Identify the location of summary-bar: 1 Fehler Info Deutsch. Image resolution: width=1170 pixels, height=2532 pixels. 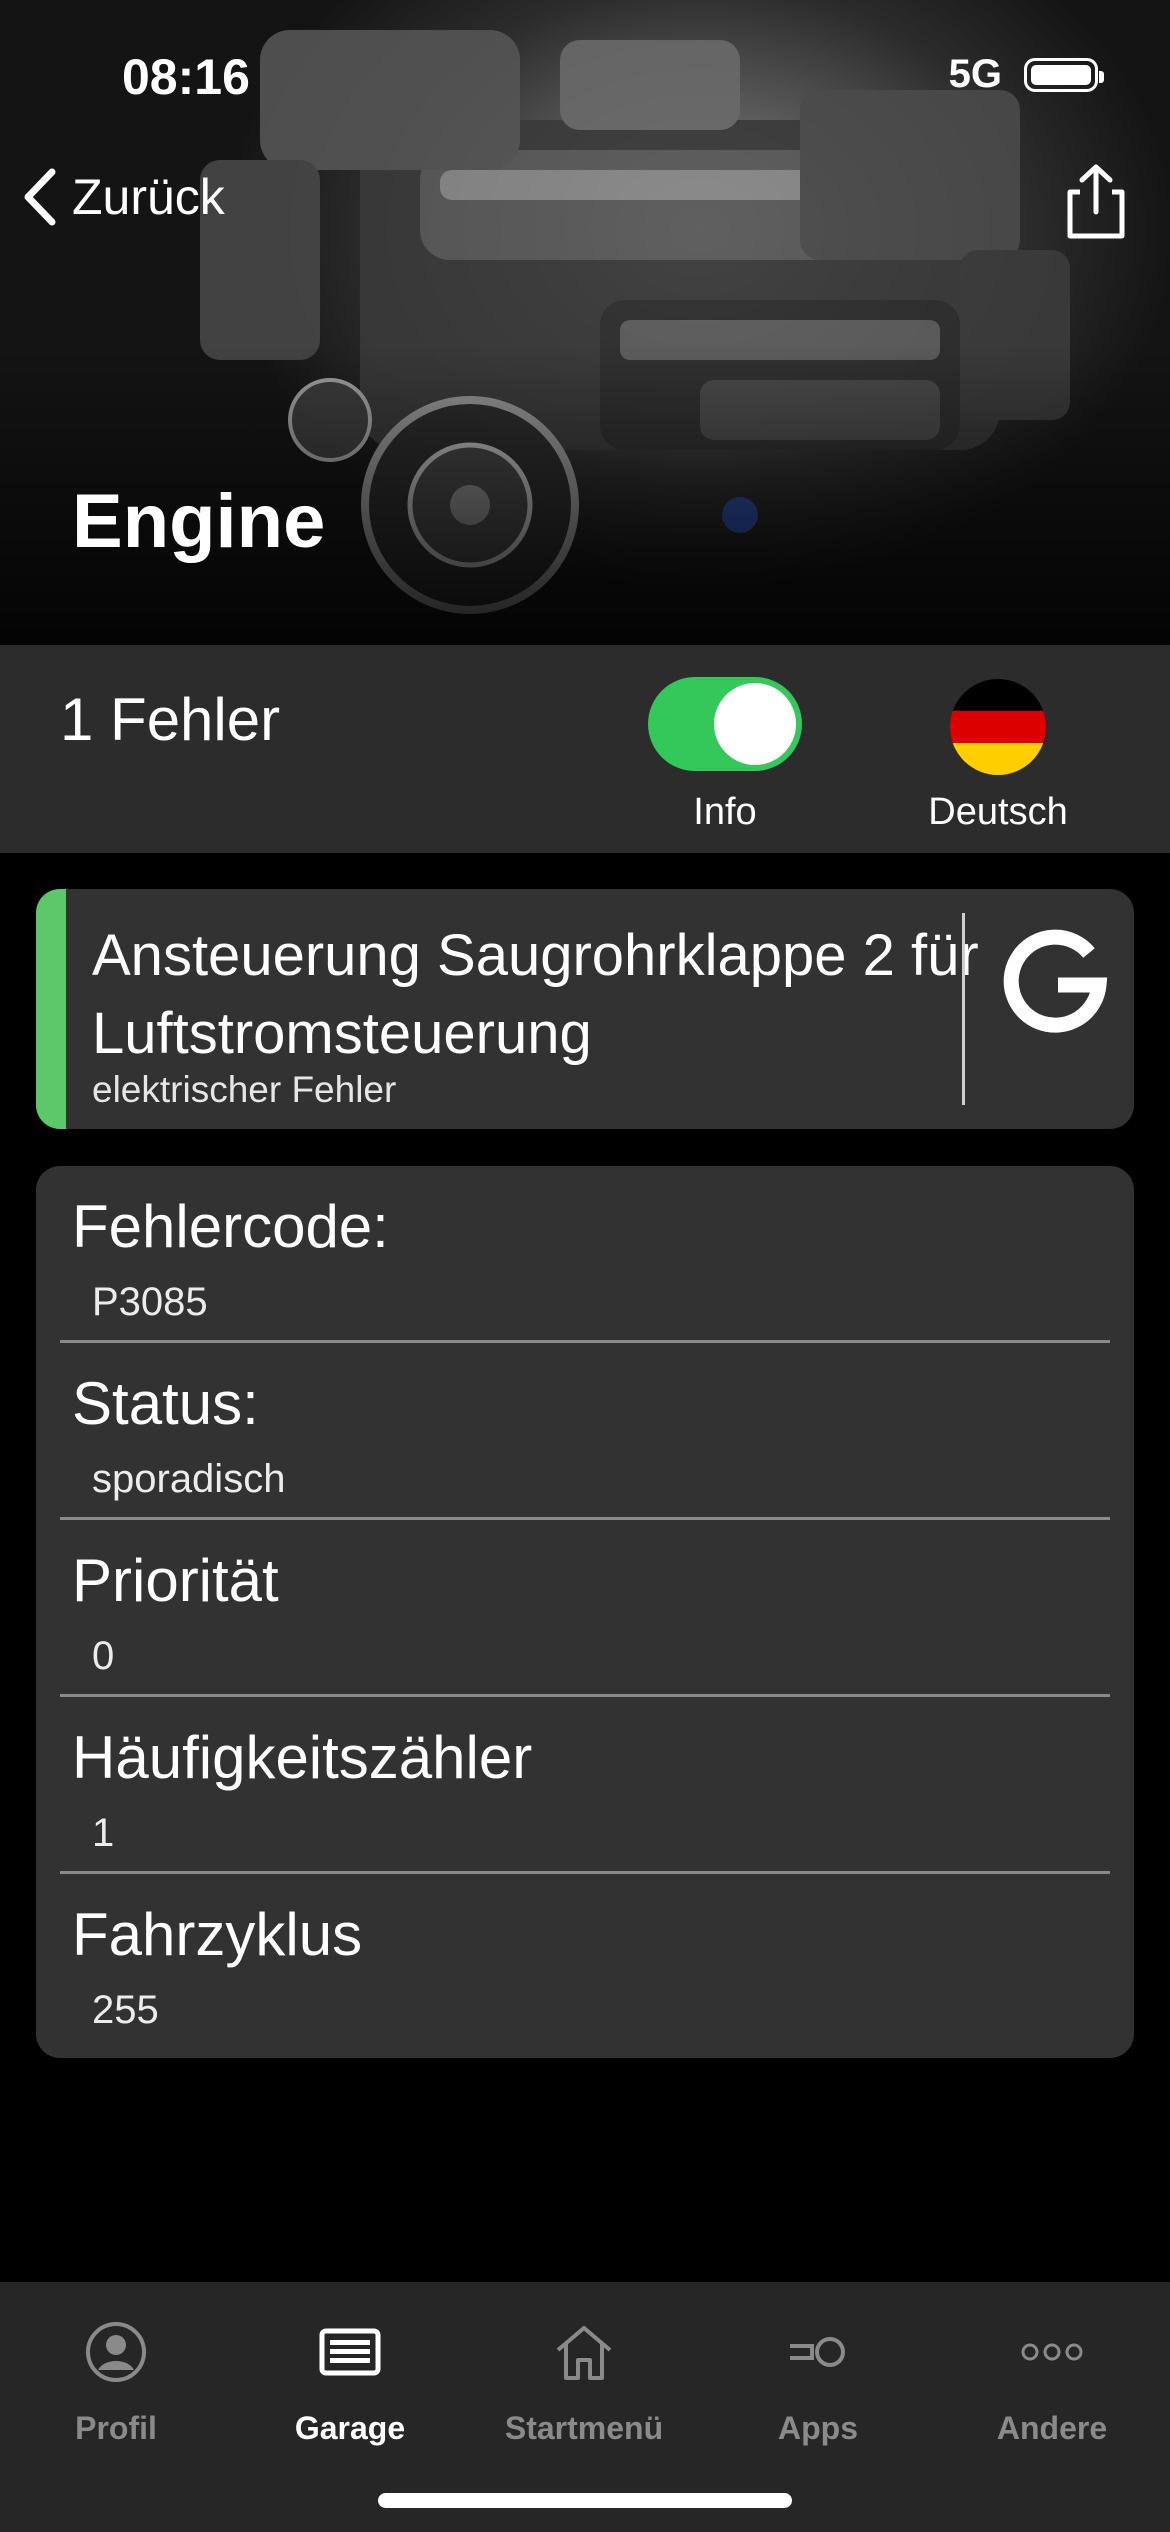
(585, 749).